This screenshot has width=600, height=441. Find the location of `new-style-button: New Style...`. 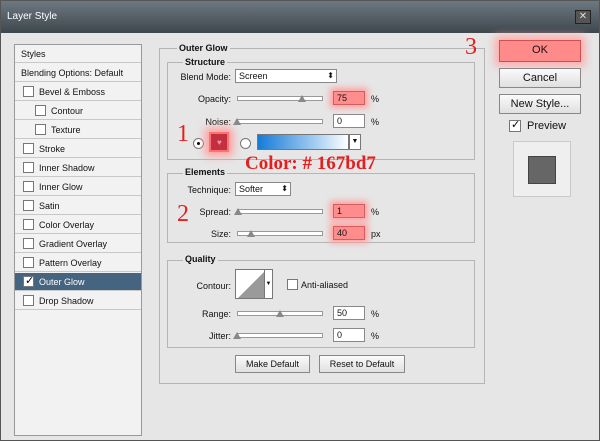

new-style-button: New Style... is located at coordinates (540, 104).